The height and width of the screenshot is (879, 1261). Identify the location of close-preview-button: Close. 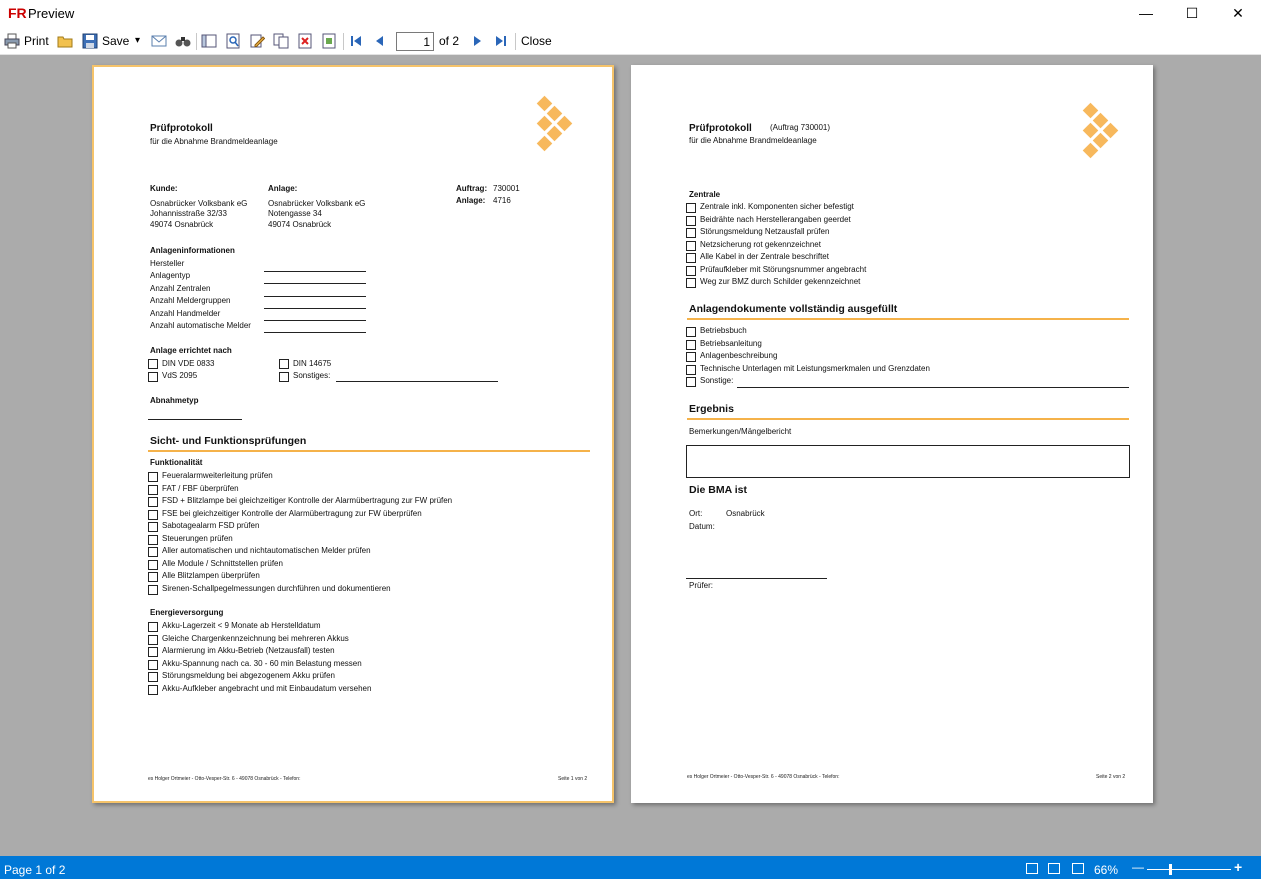
(536, 41).